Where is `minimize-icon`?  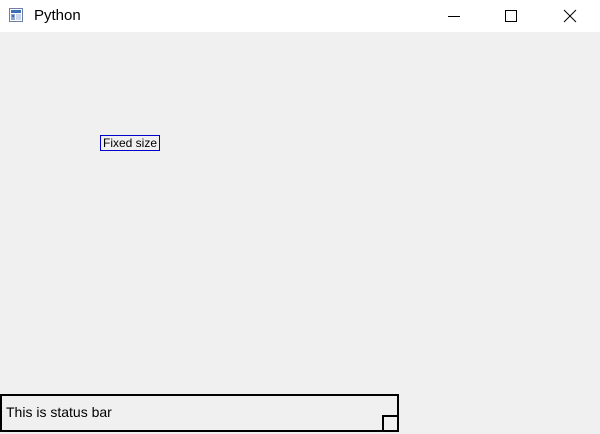
minimize-icon is located at coordinates (454, 16).